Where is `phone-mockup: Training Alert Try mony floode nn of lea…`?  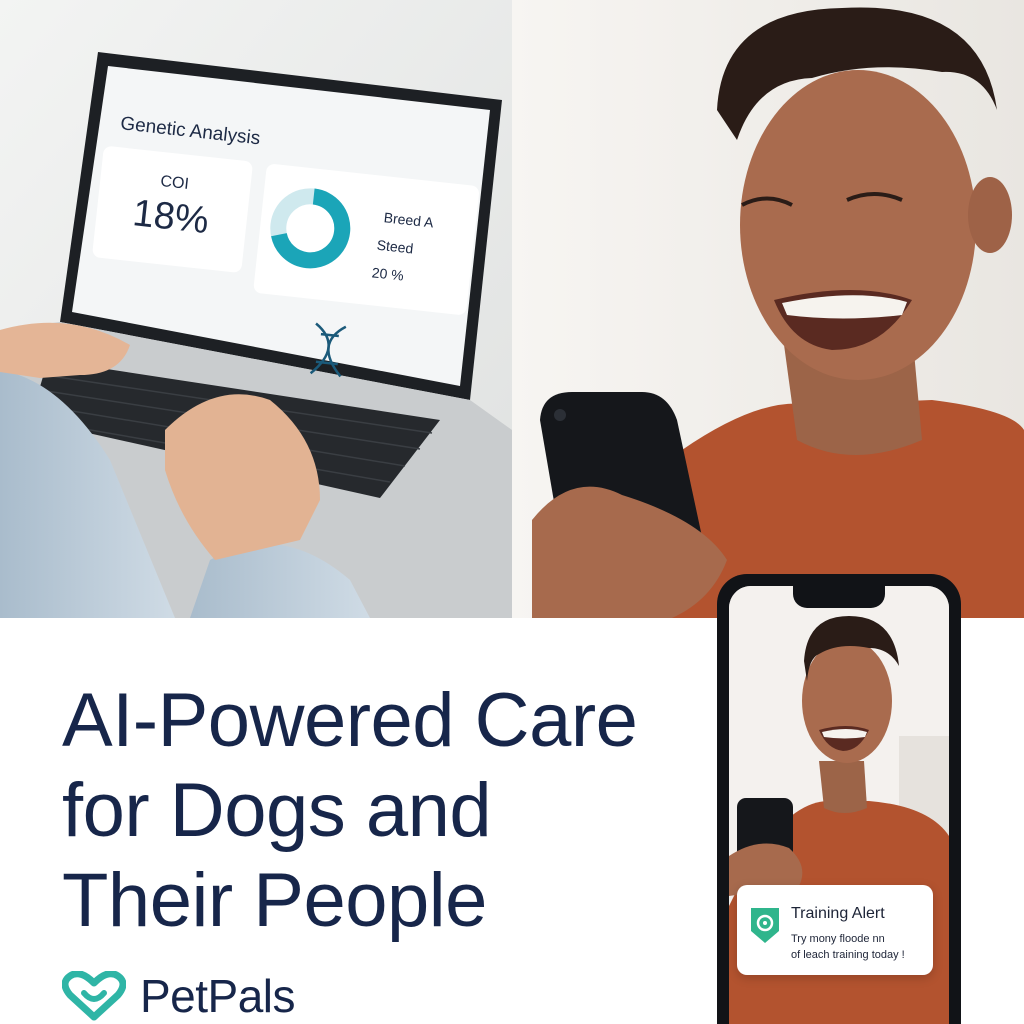 phone-mockup: Training Alert Try mony floode nn of lea… is located at coordinates (839, 799).